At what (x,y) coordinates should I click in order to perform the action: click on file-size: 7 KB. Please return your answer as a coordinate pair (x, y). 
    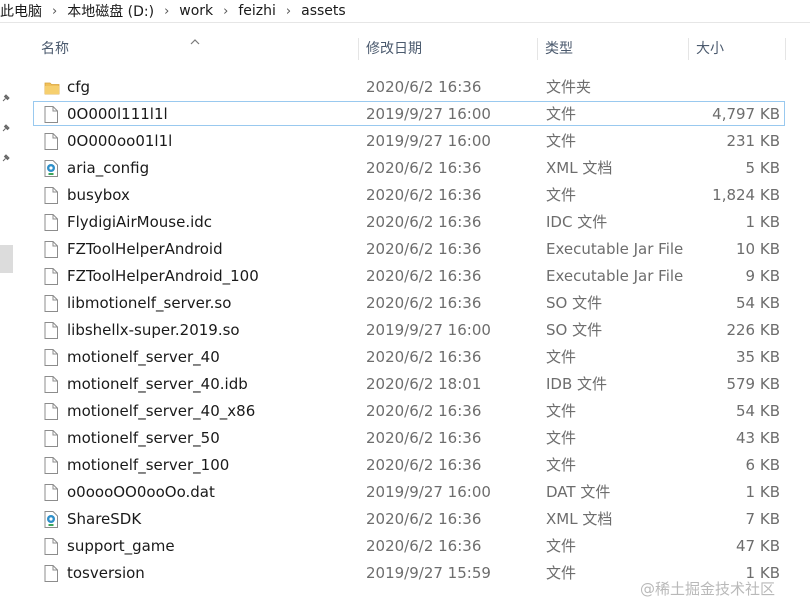
    Looking at the image, I should click on (762, 519).